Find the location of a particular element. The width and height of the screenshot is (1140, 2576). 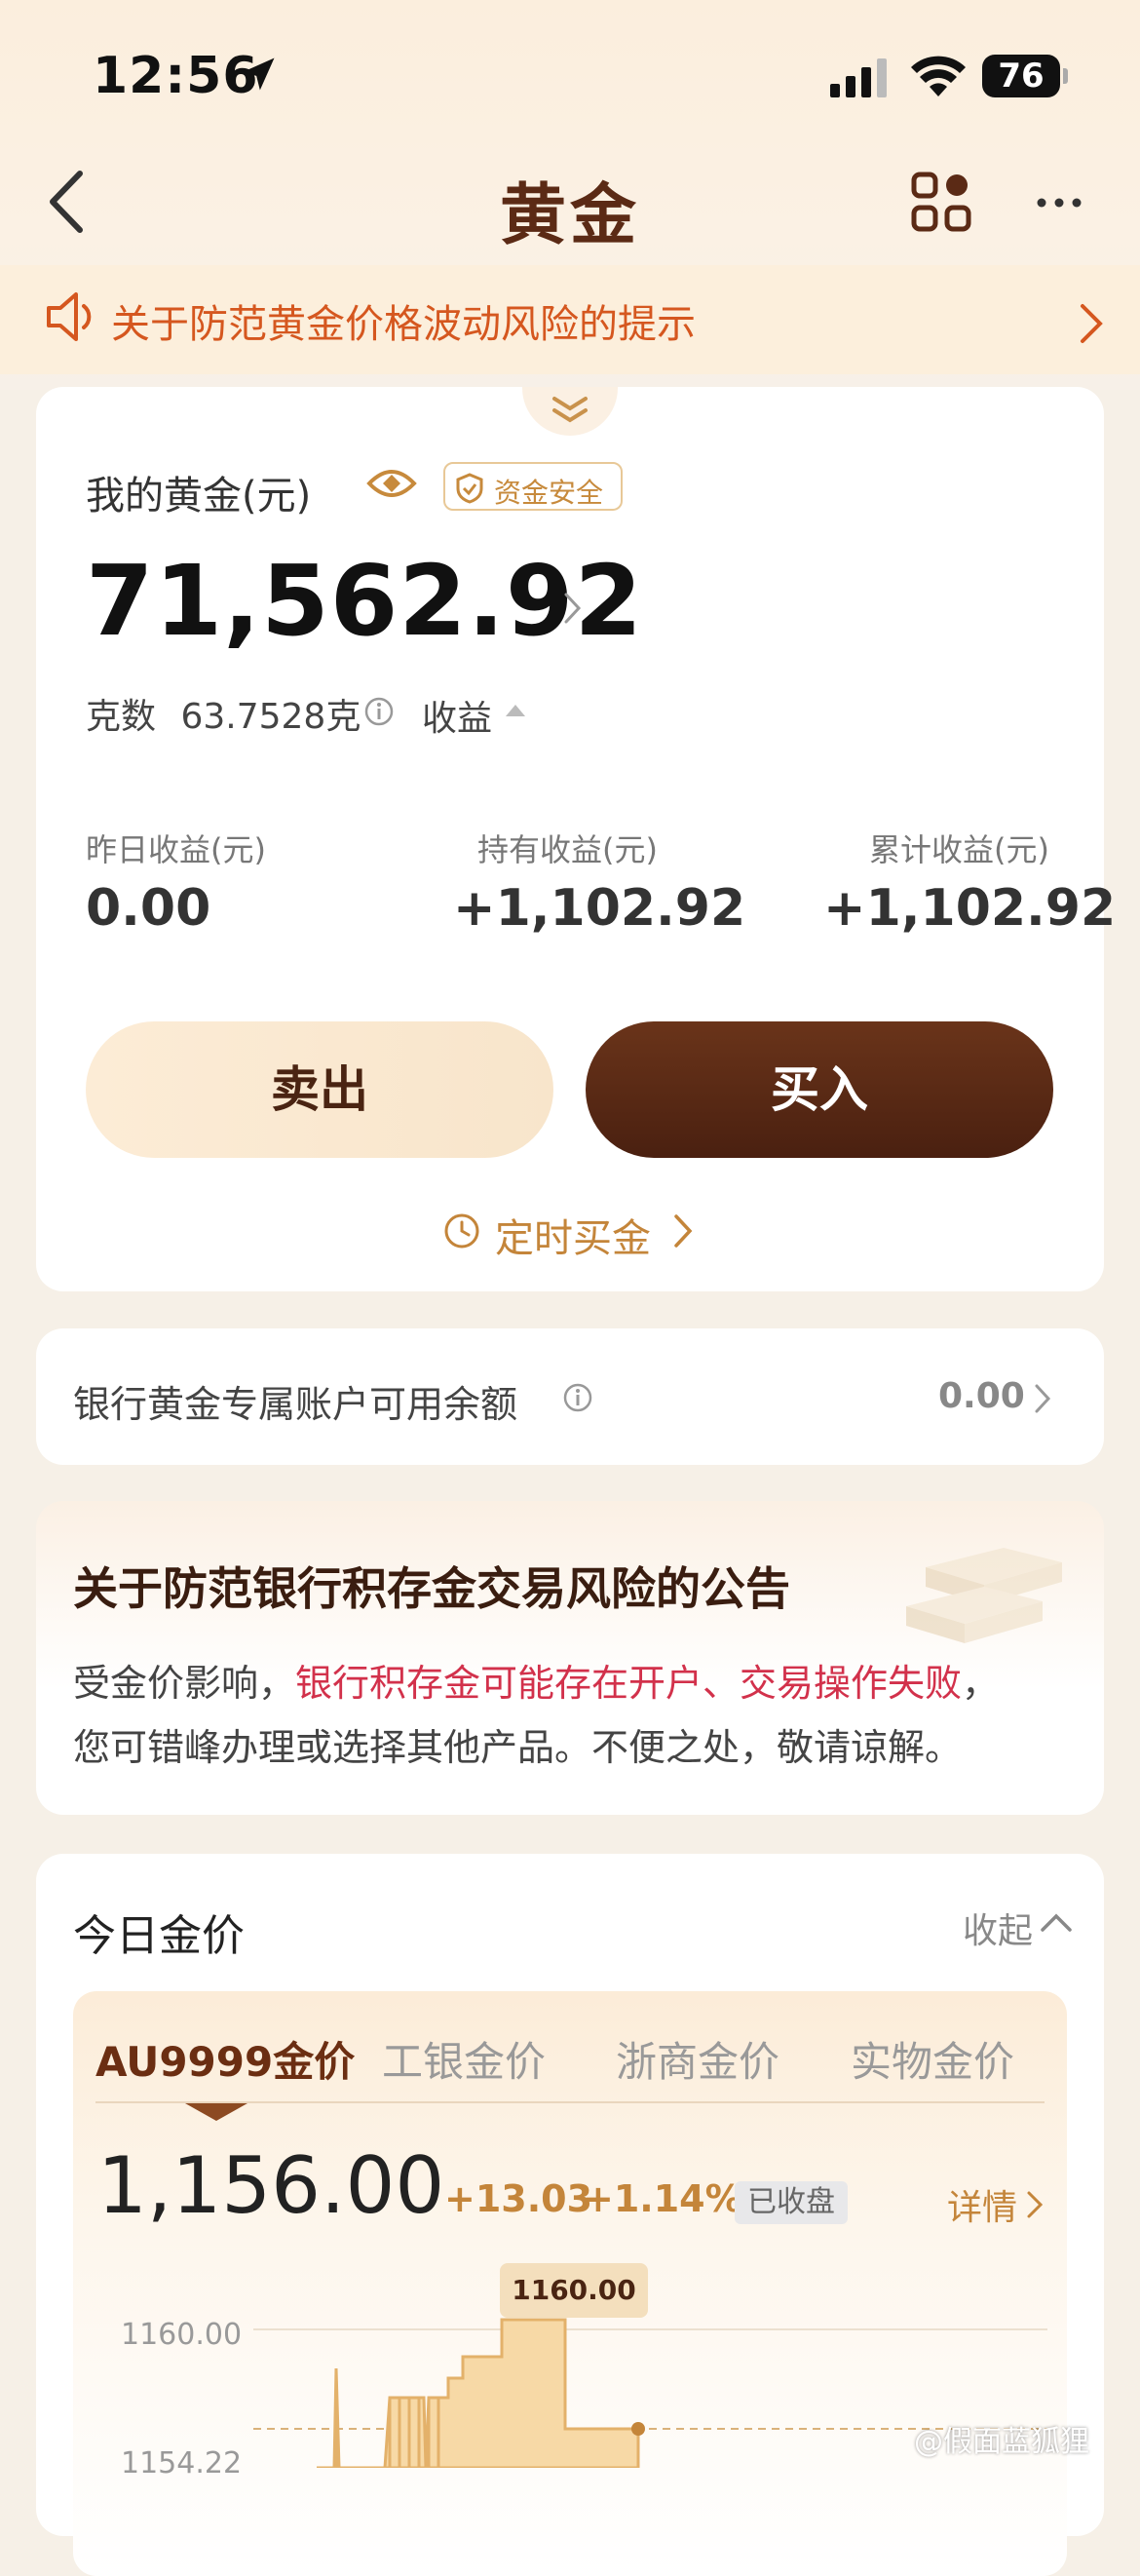

market-status-badge: 已收盘 is located at coordinates (792, 2202).